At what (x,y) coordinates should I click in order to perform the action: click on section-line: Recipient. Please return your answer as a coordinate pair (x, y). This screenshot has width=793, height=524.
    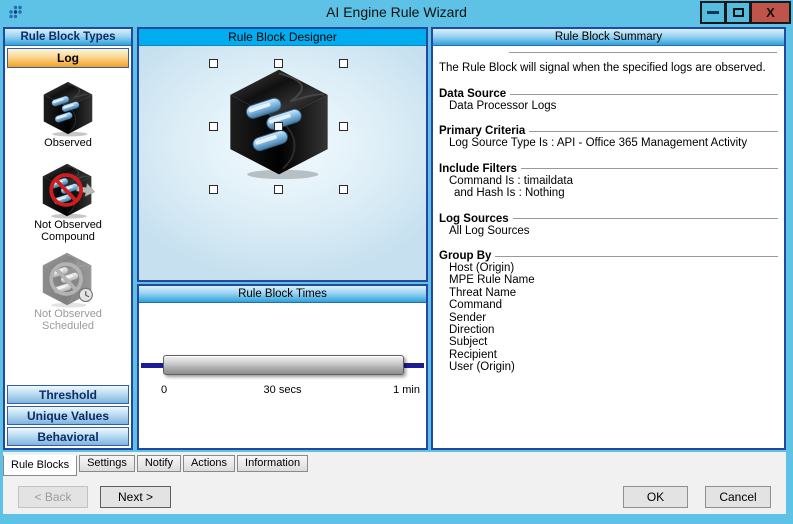
    Looking at the image, I should click on (473, 354).